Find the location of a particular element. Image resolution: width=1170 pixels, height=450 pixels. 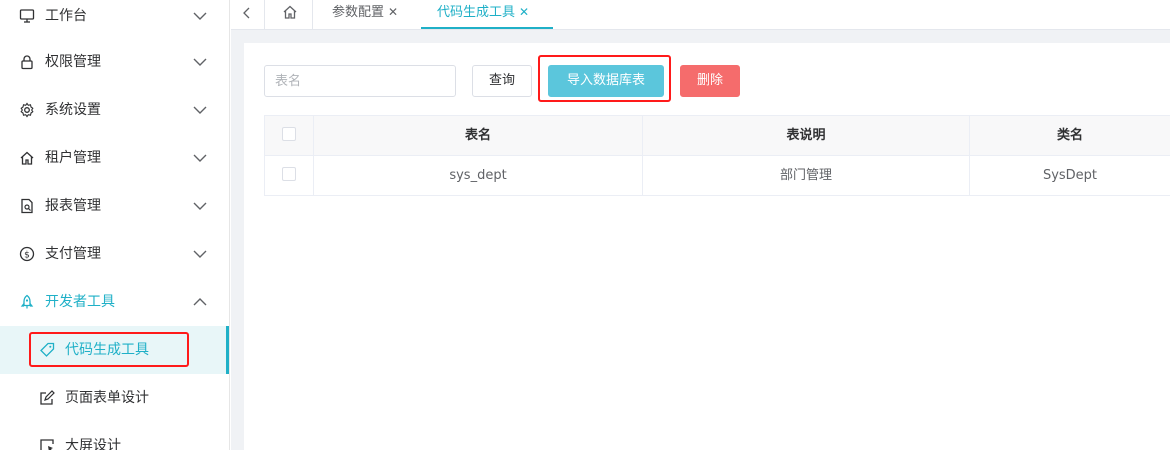

highlight-box-code-generator is located at coordinates (109, 349).